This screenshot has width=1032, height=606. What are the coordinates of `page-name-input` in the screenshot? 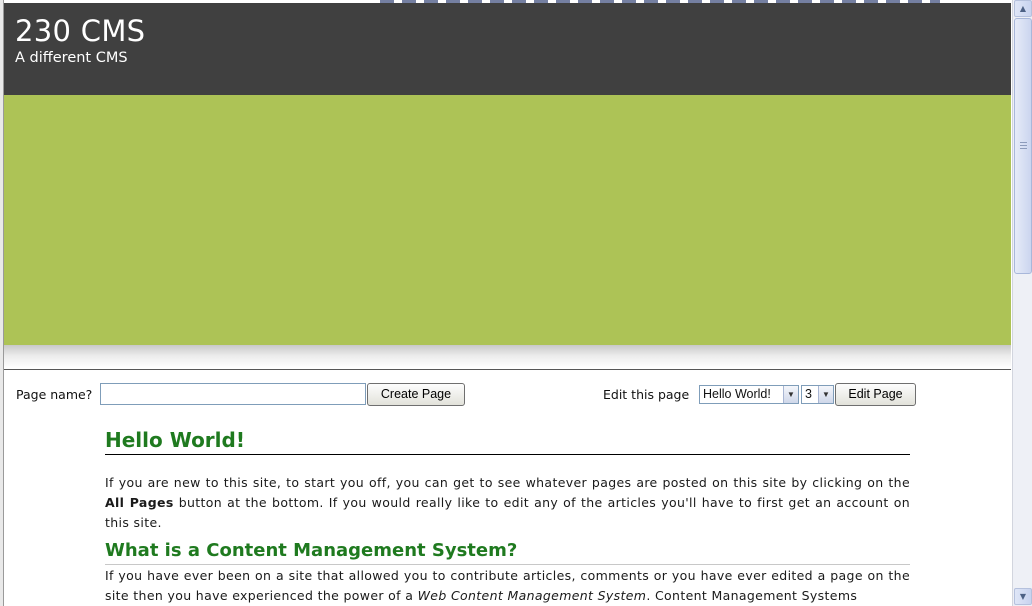 It's located at (233, 394).